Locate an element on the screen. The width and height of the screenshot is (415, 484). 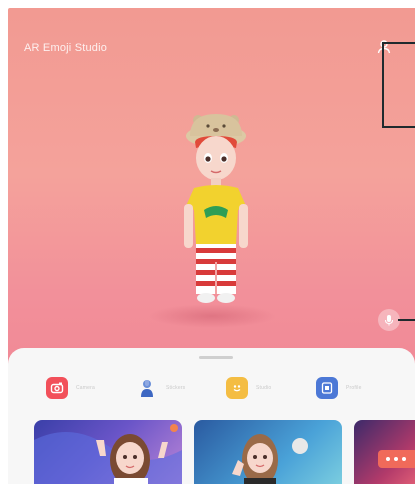
tab-profile: Profile is located at coordinates (361, 388).